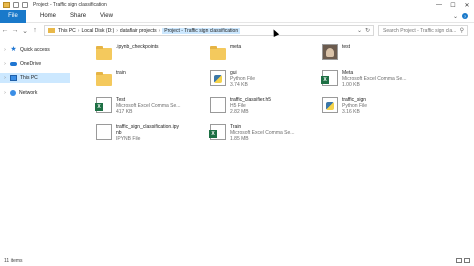 Image resolution: width=474 pixels, height=266 pixels. I want to click on sidebar-item-this-pc: › This PC, so click(35, 78).